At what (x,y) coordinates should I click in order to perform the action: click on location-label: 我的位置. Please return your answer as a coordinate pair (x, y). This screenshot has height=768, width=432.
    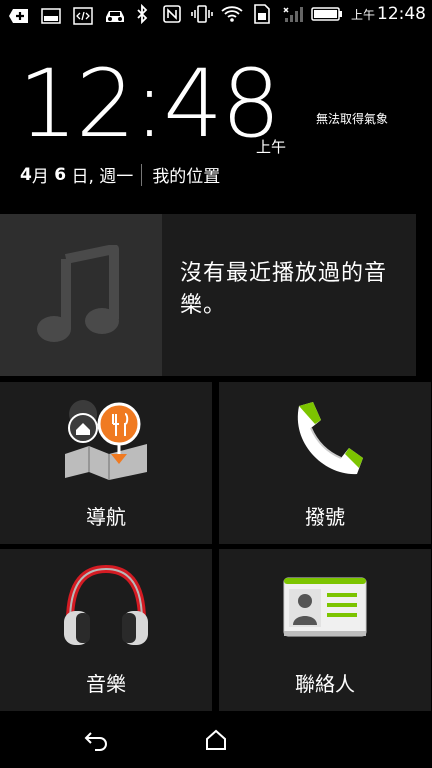
    Looking at the image, I should click on (186, 174).